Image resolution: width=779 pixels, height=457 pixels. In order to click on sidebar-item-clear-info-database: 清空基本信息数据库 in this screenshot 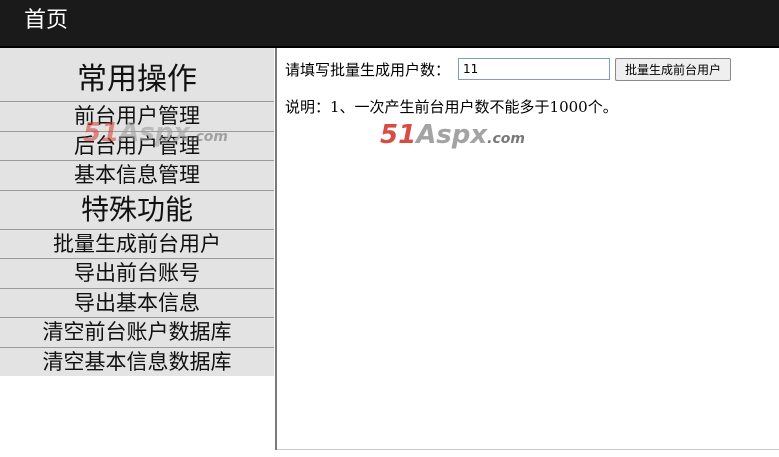, I will do `click(137, 361)`.